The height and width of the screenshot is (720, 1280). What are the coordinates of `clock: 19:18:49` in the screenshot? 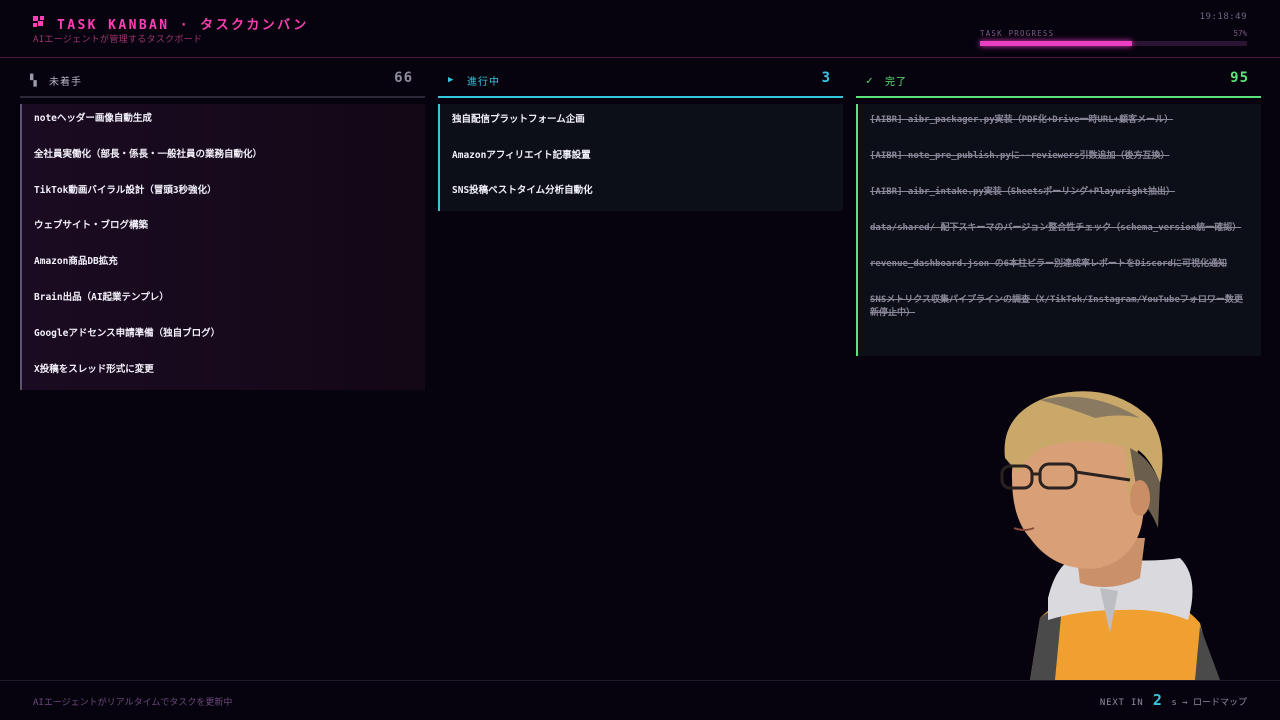 It's located at (1223, 17).